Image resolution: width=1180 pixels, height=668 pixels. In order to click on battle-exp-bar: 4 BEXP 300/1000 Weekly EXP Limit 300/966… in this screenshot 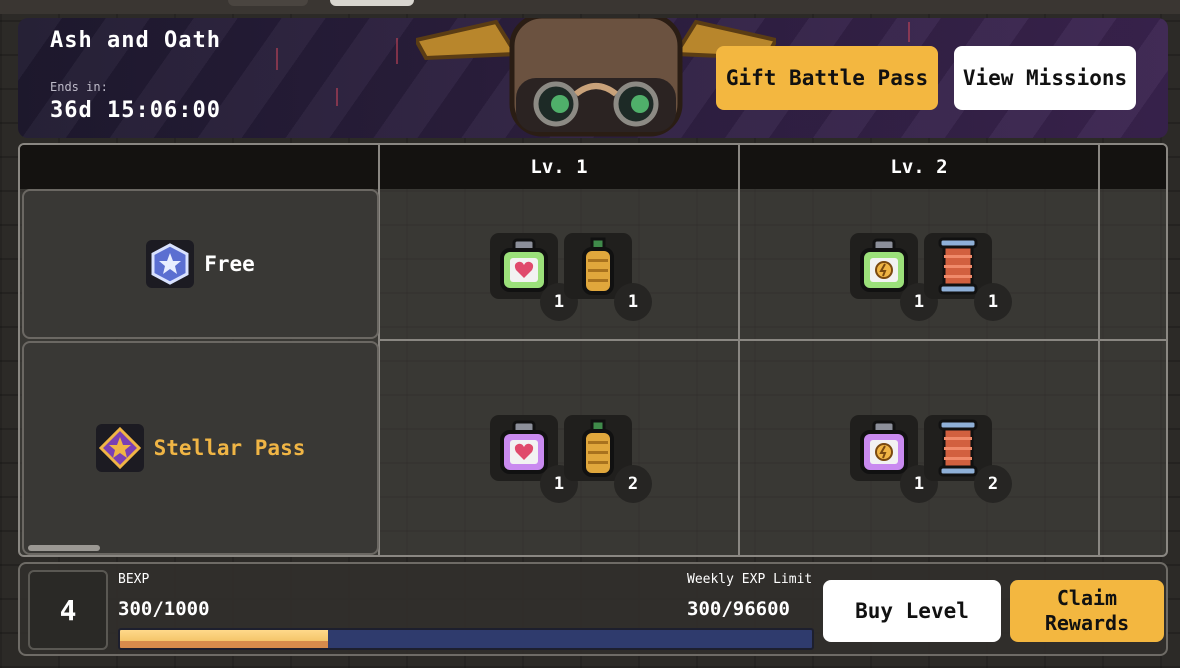, I will do `click(593, 609)`.